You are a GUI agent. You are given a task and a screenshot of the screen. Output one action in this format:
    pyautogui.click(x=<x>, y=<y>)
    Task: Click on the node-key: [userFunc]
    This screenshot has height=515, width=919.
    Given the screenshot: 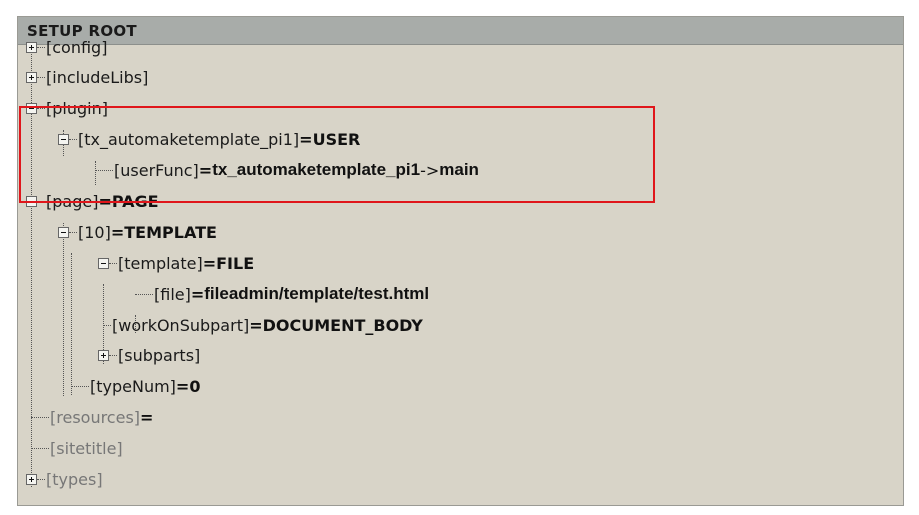 What is the action you would take?
    pyautogui.click(x=156, y=170)
    